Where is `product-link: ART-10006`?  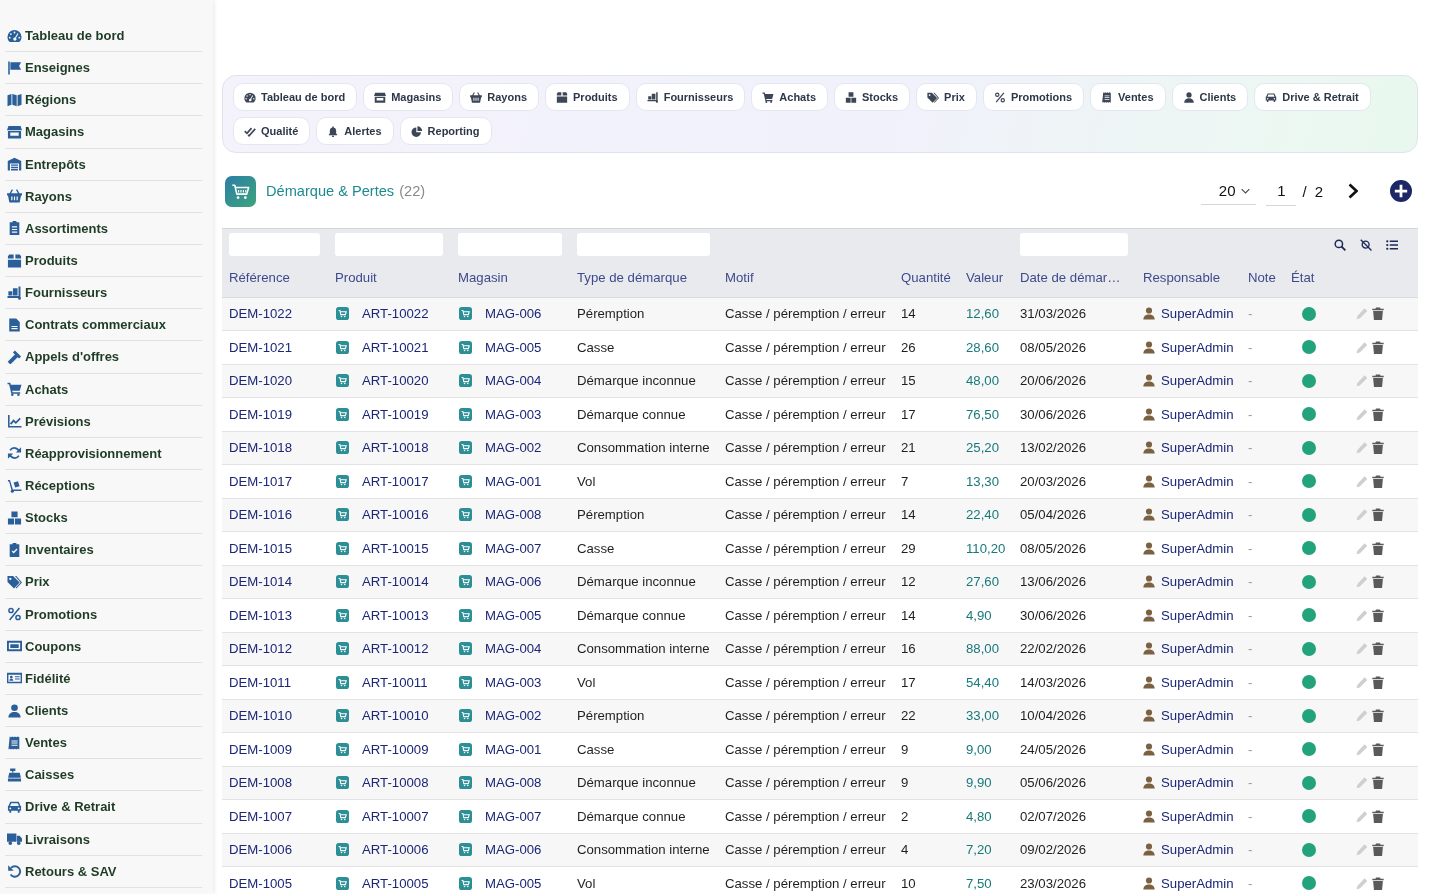
product-link: ART-10006 is located at coordinates (395, 850).